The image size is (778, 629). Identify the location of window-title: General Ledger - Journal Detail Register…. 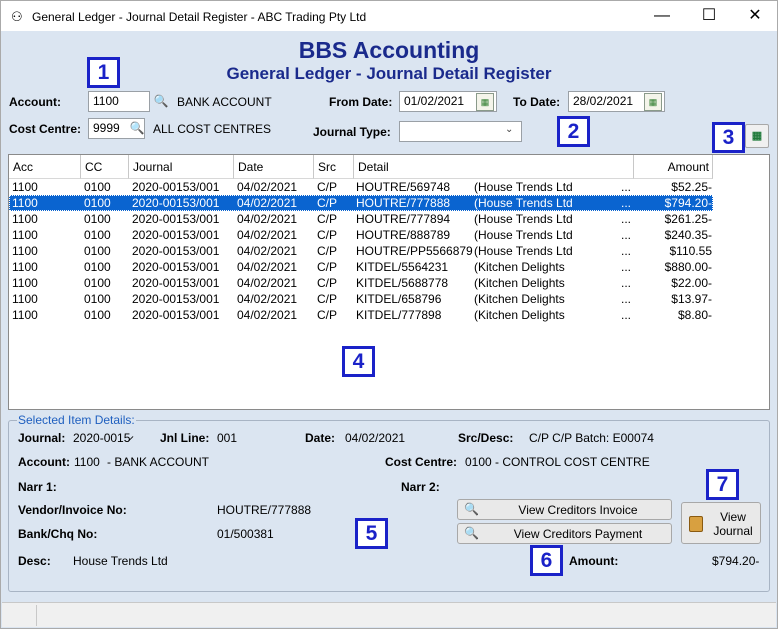
(199, 17).